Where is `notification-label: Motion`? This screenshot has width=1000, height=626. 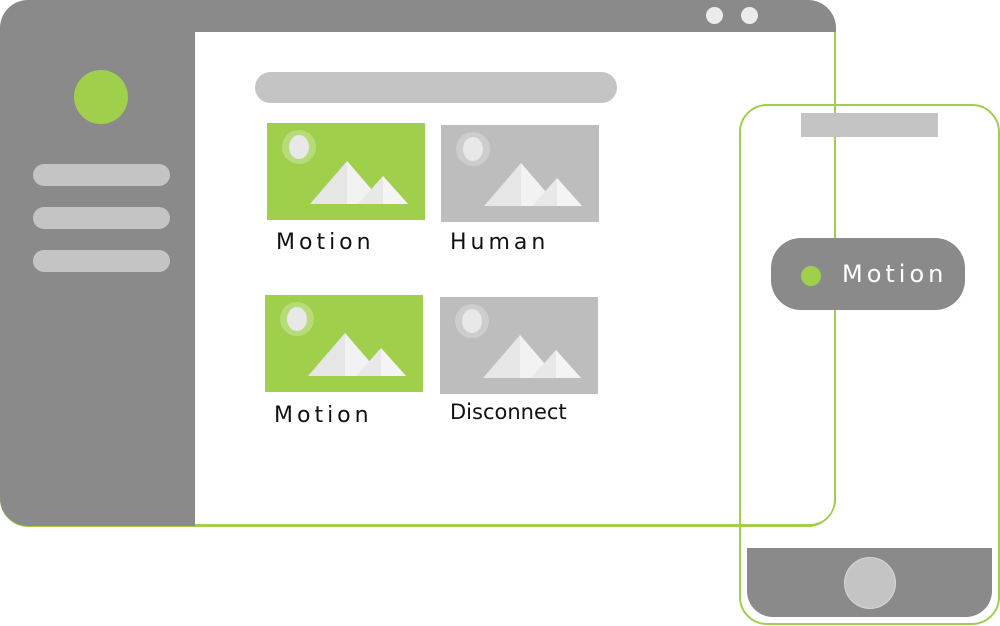 notification-label: Motion is located at coordinates (895, 274).